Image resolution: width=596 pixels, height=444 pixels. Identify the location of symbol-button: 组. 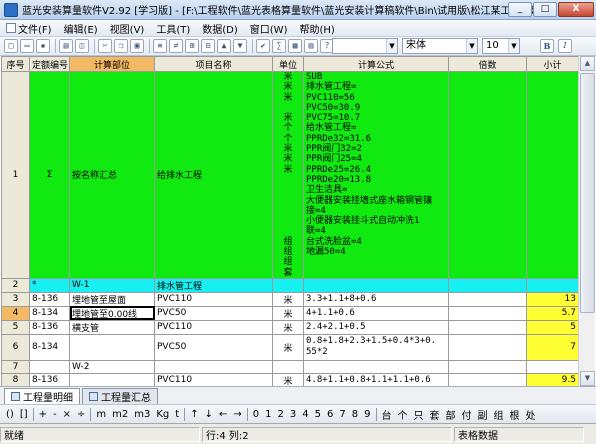
(499, 414).